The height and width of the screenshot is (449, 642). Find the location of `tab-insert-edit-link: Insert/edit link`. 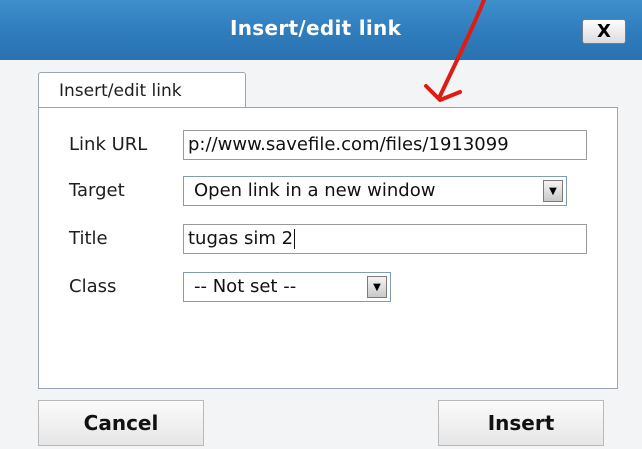

tab-insert-edit-link: Insert/edit link is located at coordinates (142, 90).